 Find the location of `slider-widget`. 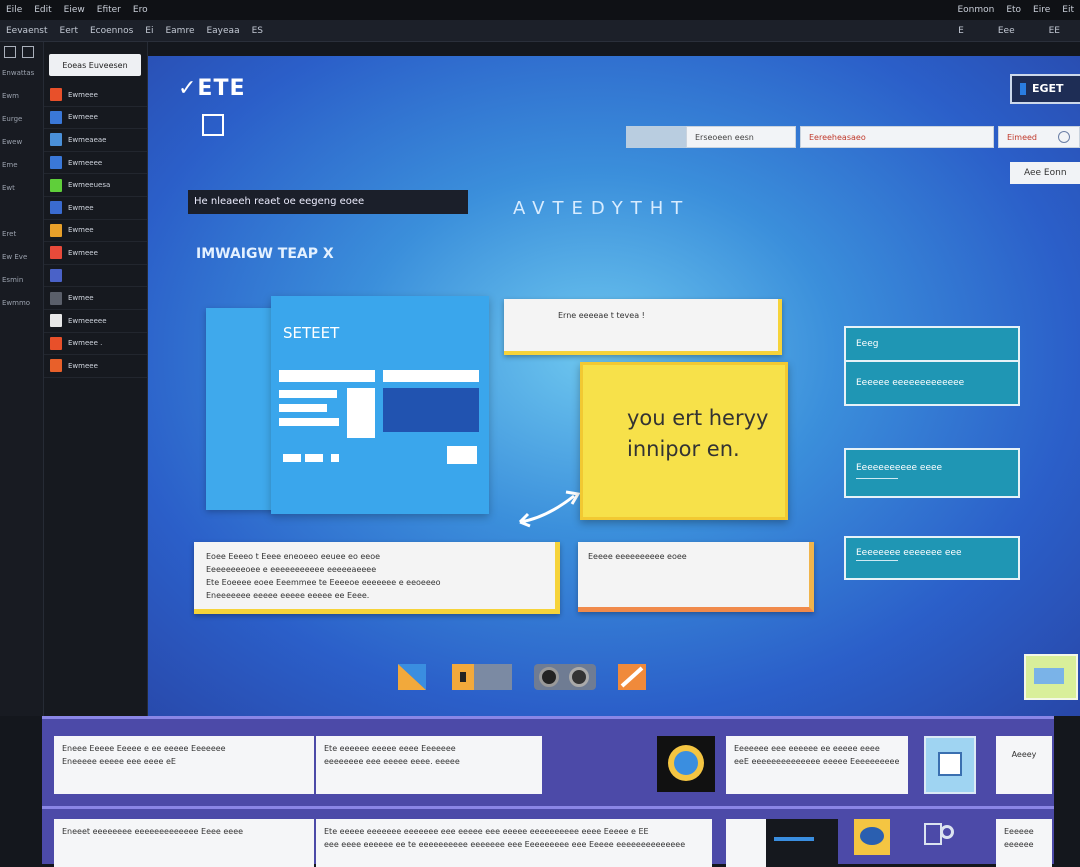

slider-widget is located at coordinates (782, 843).